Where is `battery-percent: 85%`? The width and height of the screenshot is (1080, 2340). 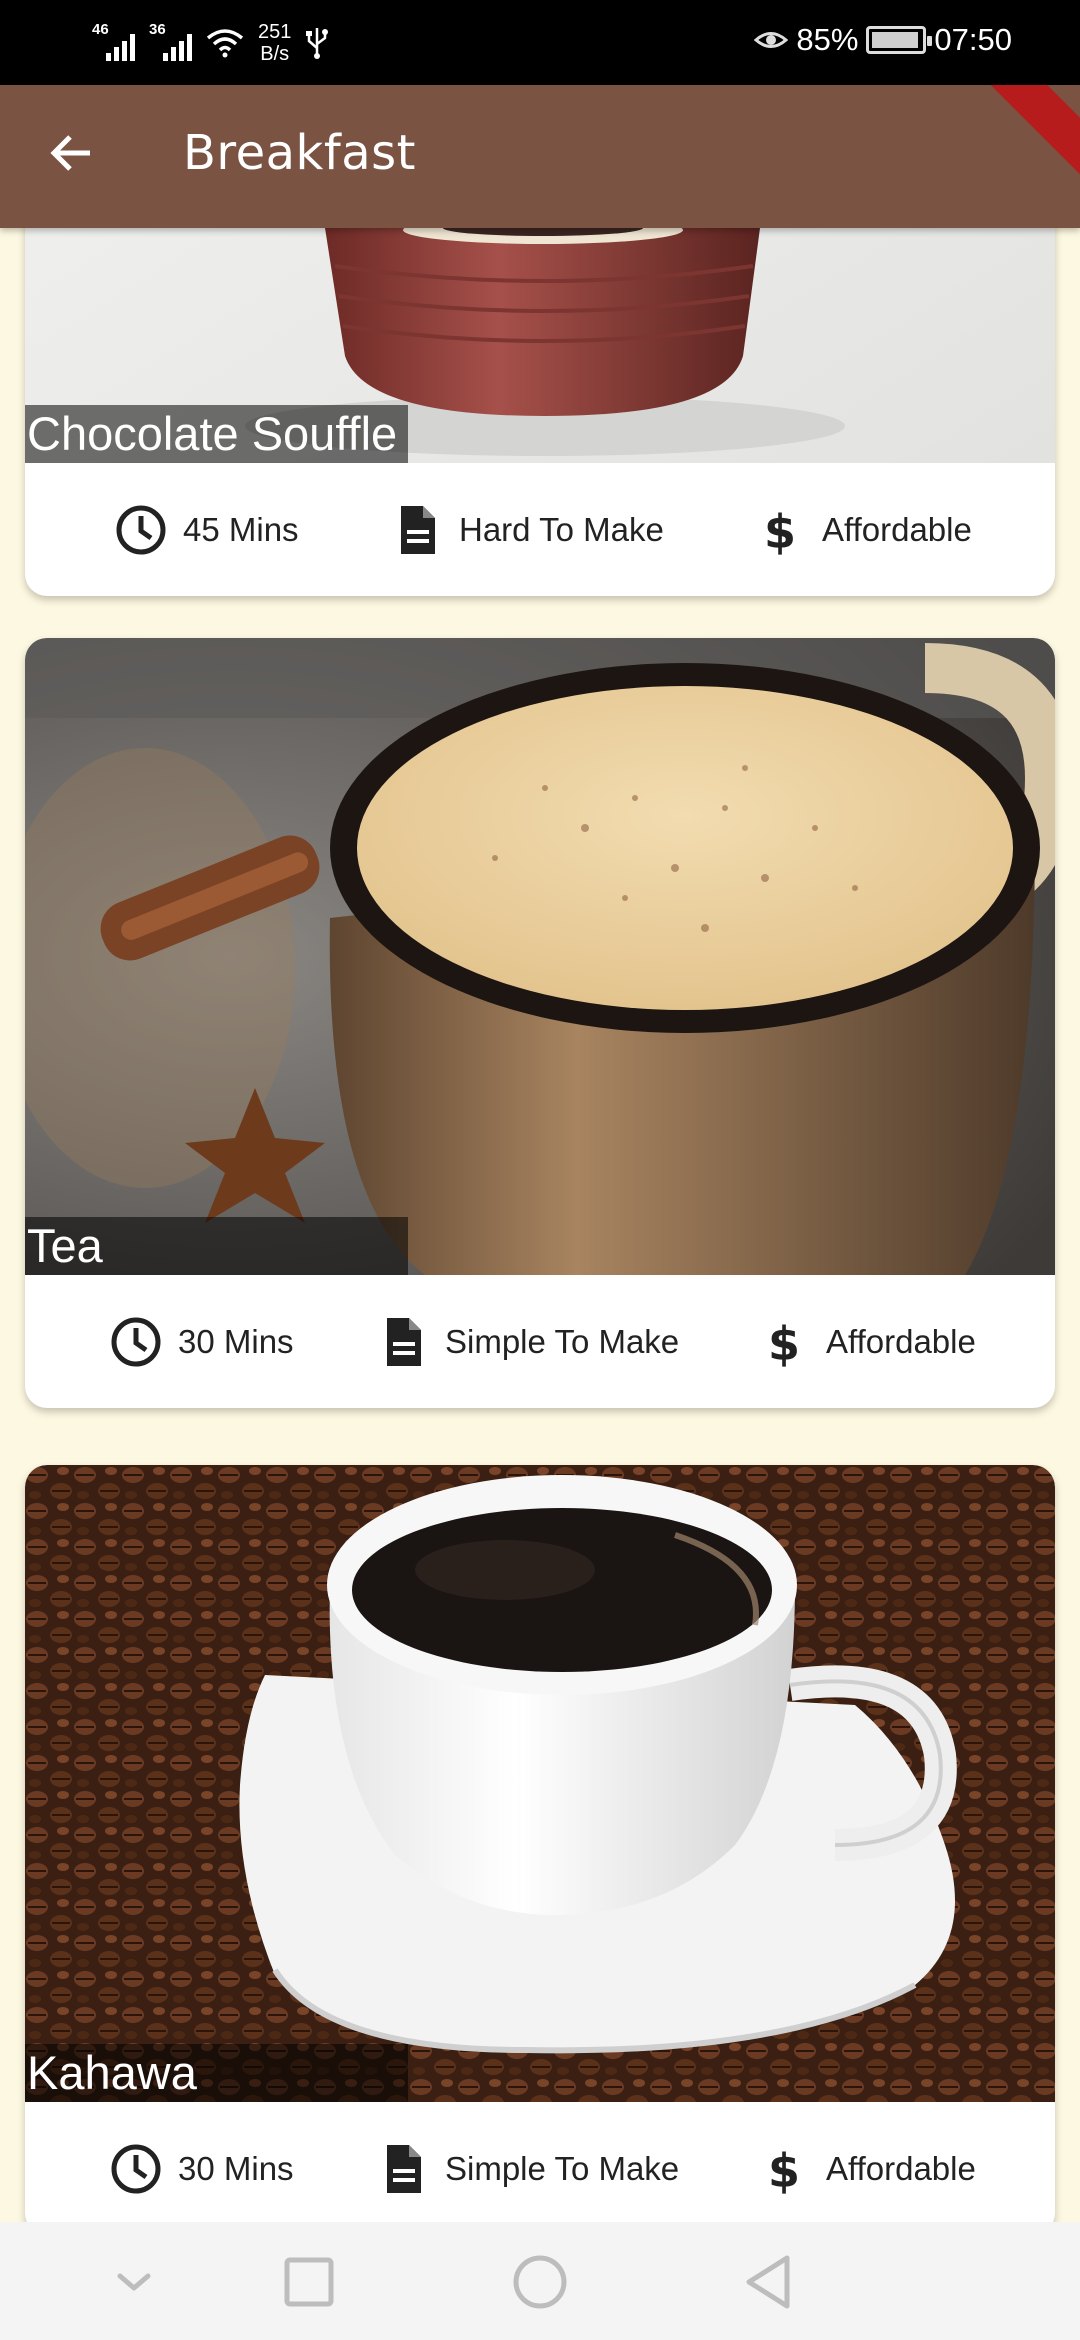 battery-percent: 85% is located at coordinates (827, 39).